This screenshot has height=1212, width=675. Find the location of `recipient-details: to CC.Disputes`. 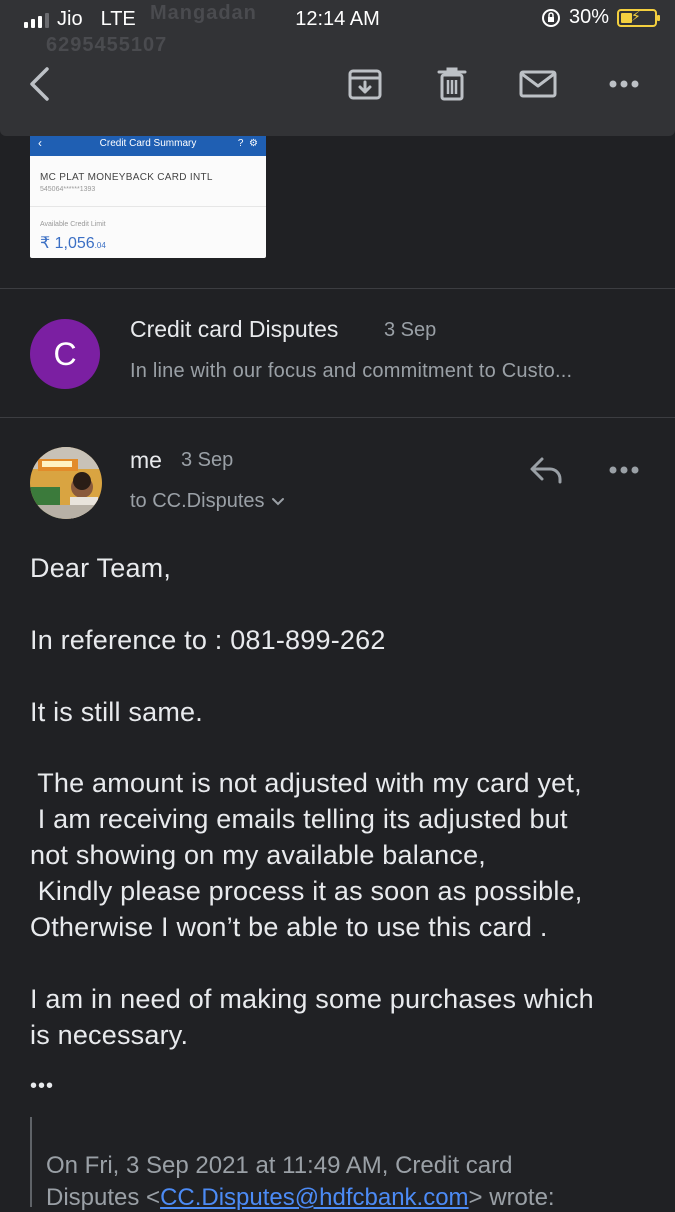

recipient-details: to CC.Disputes is located at coordinates (207, 501).